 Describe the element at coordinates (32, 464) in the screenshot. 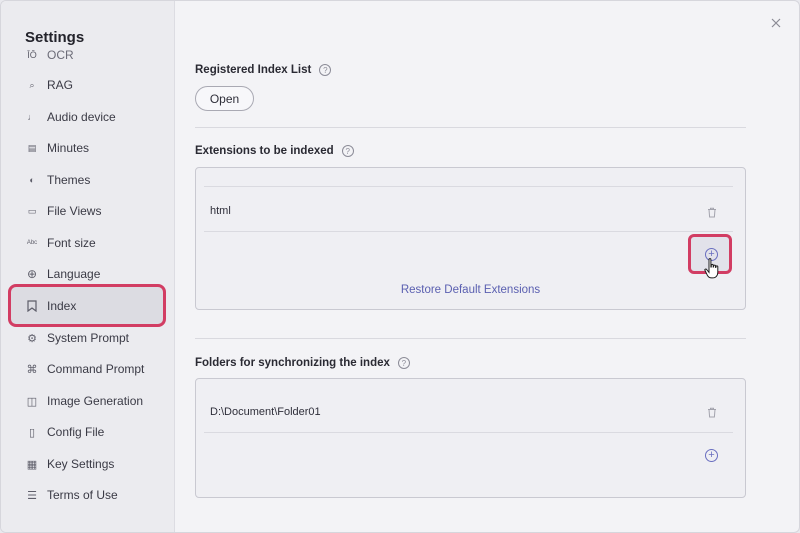

I see `key-icon: ▦` at that location.